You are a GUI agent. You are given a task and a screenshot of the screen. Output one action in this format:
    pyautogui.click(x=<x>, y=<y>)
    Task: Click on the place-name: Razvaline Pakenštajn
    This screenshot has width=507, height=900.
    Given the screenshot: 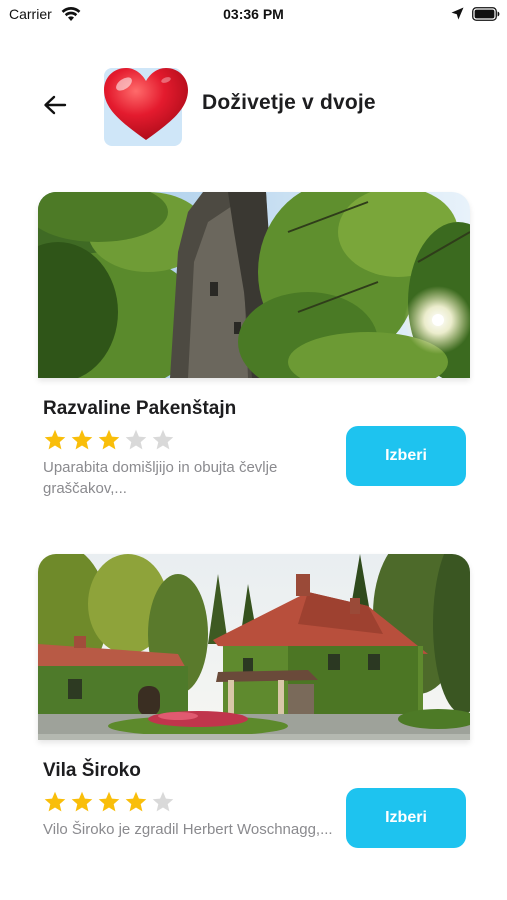 What is the action you would take?
    pyautogui.click(x=140, y=408)
    